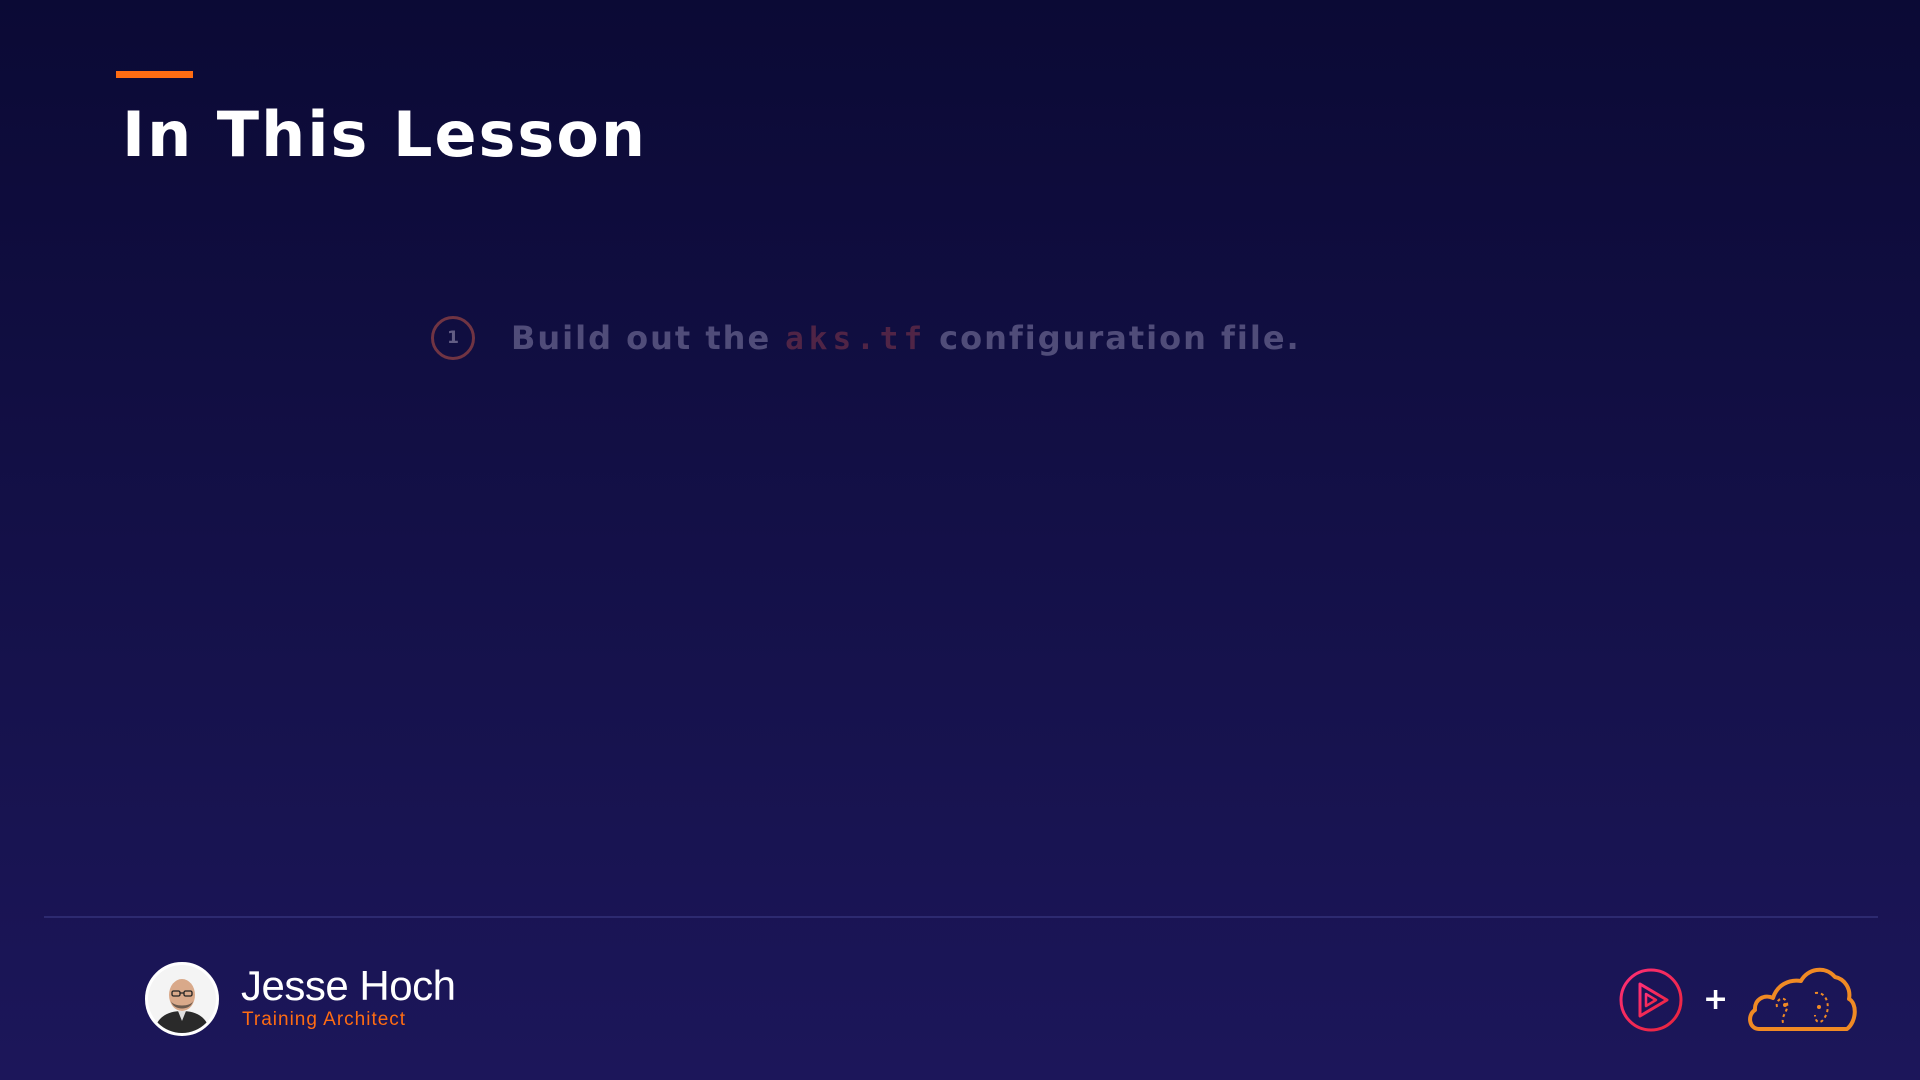 This screenshot has width=1920, height=1080. What do you see at coordinates (385, 134) in the screenshot?
I see `slide-title: In This Lesson` at bounding box center [385, 134].